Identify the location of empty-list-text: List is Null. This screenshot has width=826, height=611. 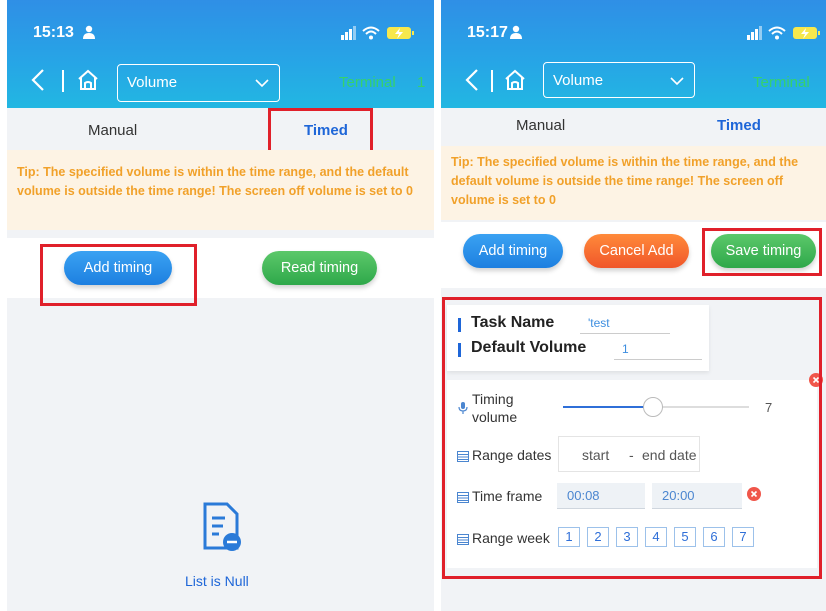
(217, 581).